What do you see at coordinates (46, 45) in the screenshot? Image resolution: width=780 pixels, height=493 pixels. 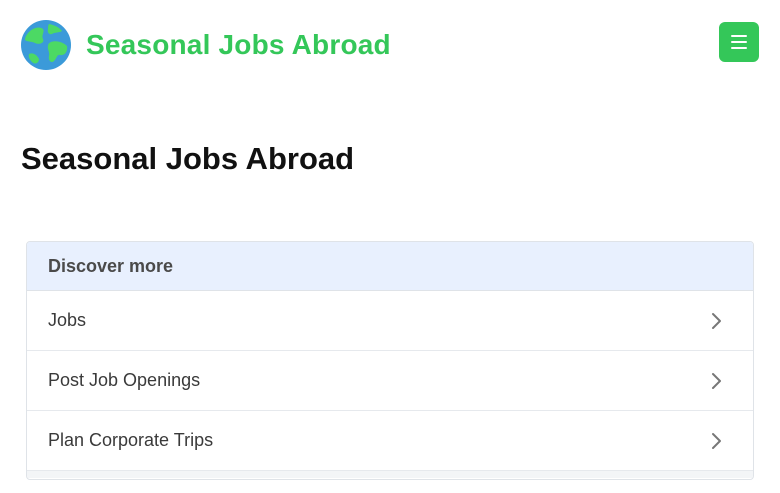 I see `globe-icon` at bounding box center [46, 45].